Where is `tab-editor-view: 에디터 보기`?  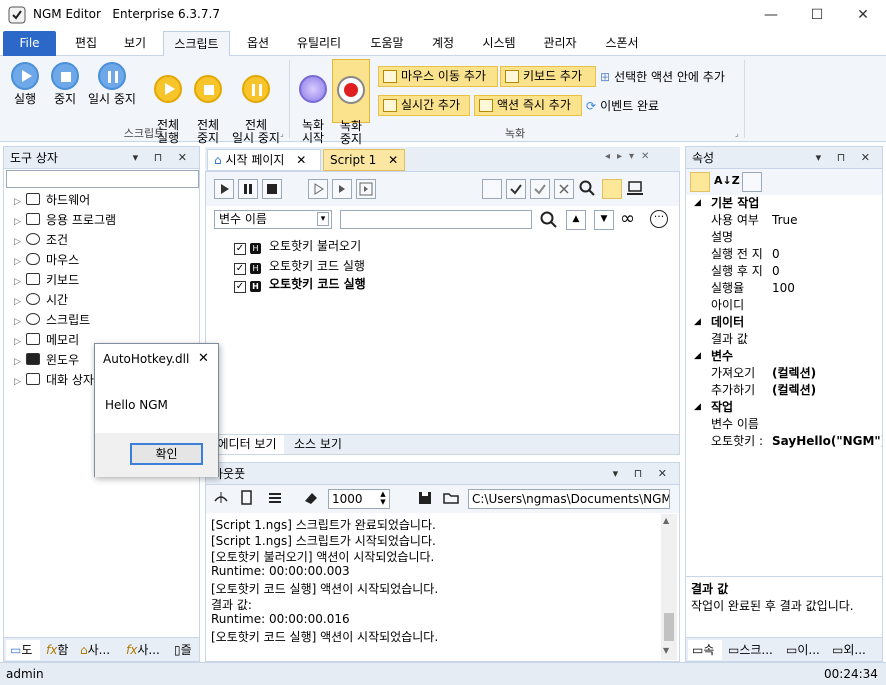 tab-editor-view: 에디터 보기 is located at coordinates (247, 444).